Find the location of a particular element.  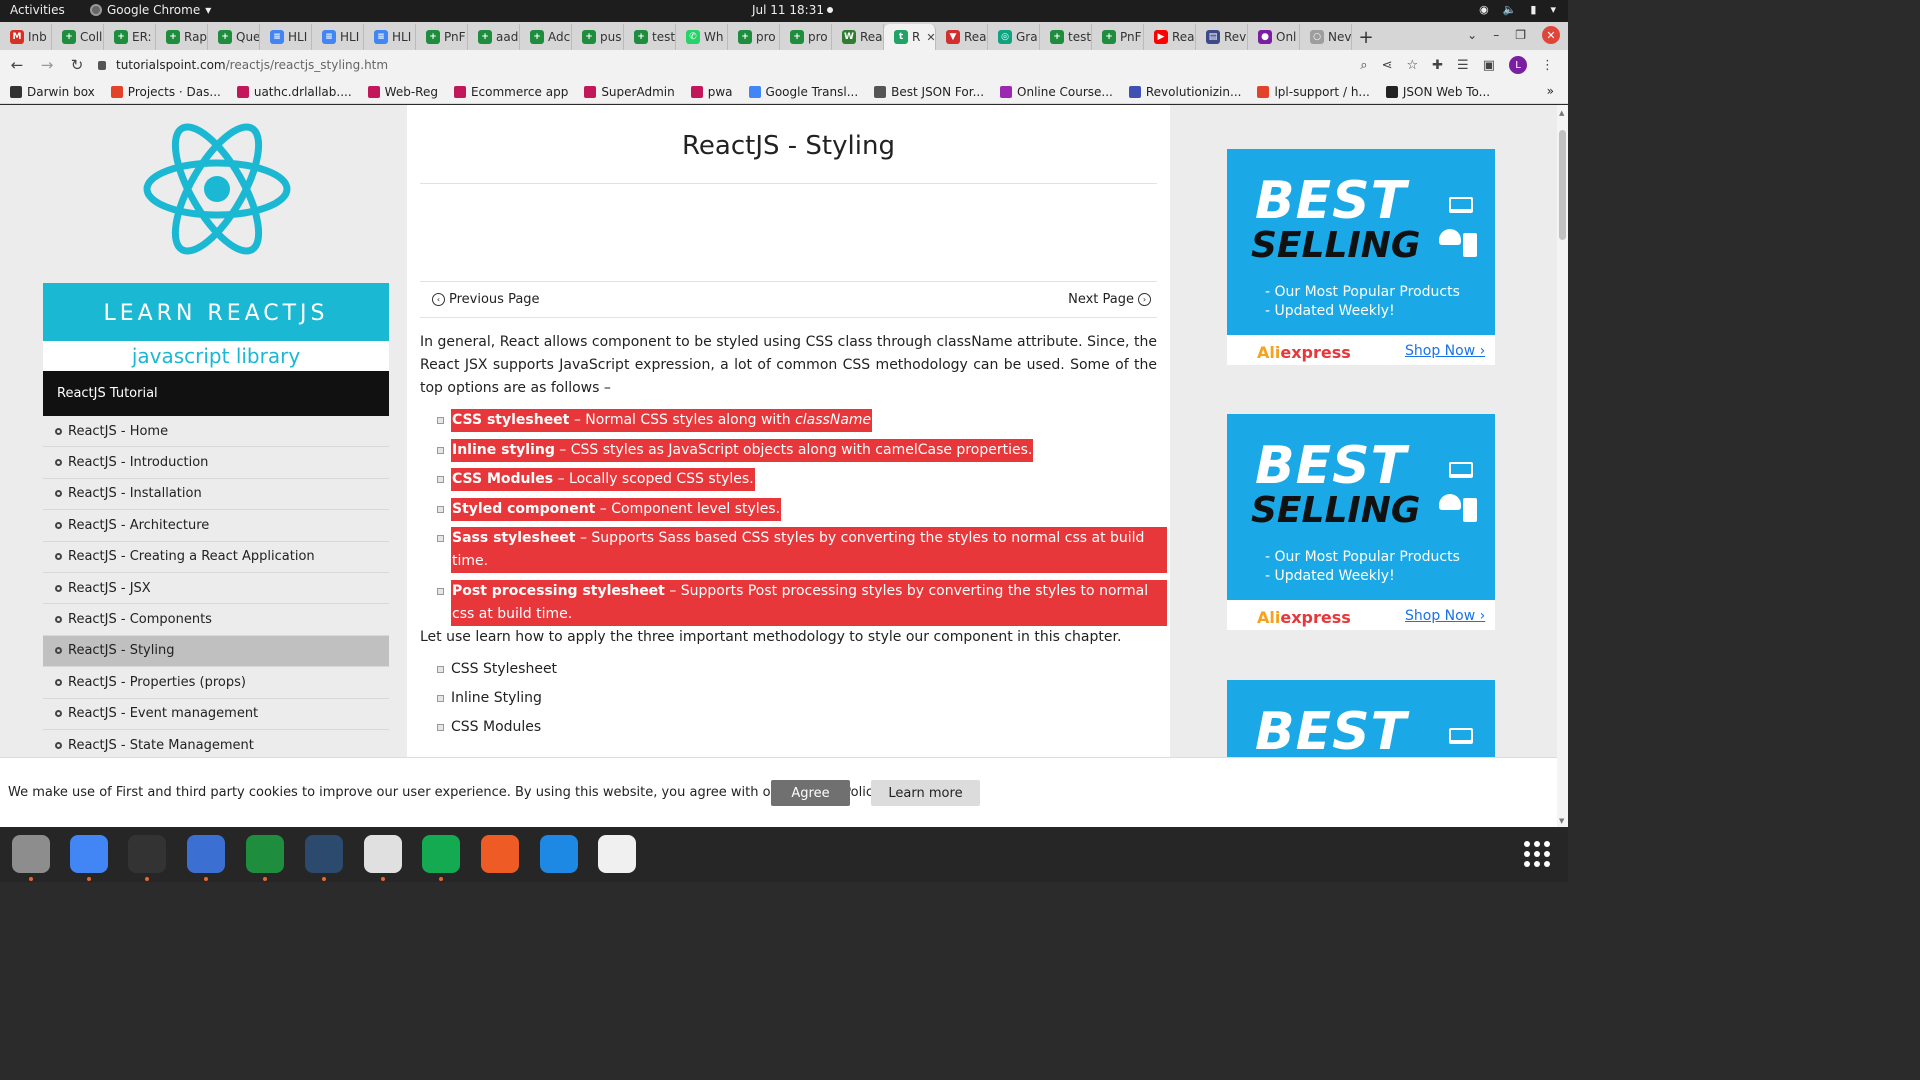

bookmark-star-icon: ☆ is located at coordinates (1412, 65).